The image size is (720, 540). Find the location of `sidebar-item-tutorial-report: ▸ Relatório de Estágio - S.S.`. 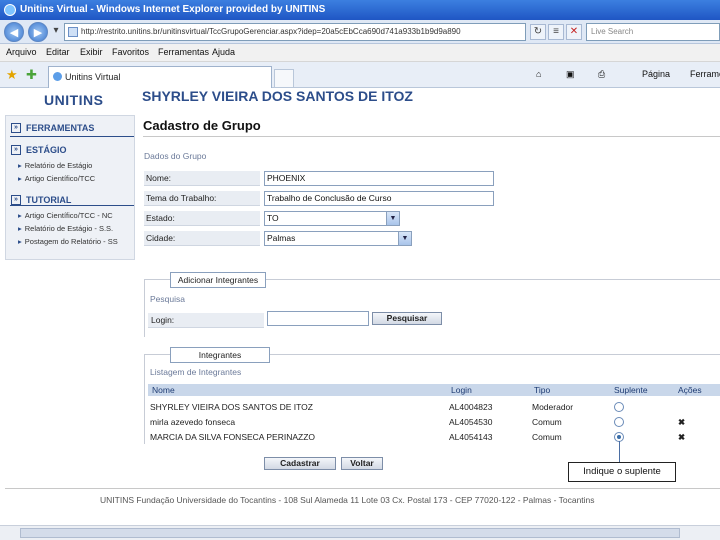

sidebar-item-tutorial-report: ▸ Relatório de Estágio - S.S. is located at coordinates (65, 228).